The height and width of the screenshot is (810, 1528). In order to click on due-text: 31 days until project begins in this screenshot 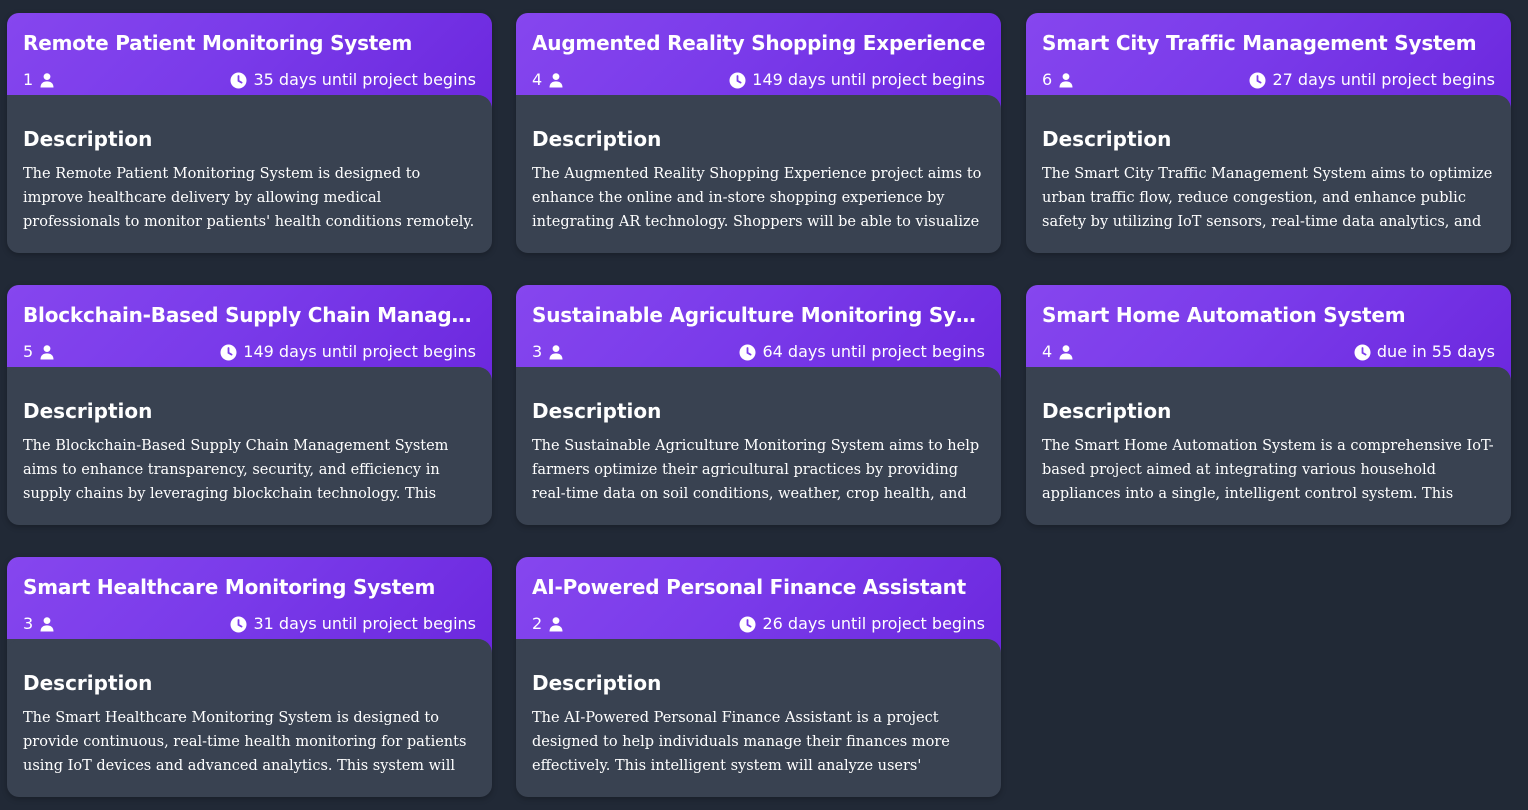, I will do `click(364, 623)`.